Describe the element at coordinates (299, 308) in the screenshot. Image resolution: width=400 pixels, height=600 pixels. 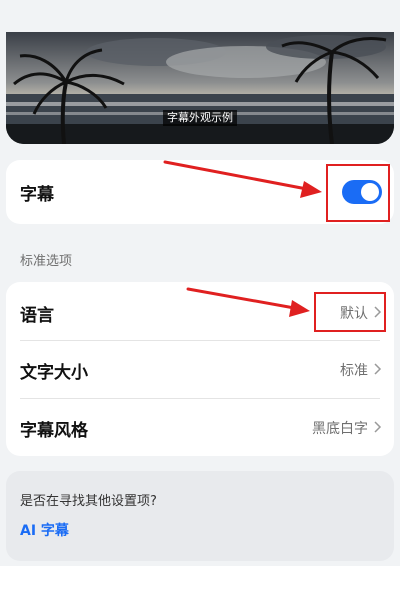
I see `arrowhead-language` at that location.